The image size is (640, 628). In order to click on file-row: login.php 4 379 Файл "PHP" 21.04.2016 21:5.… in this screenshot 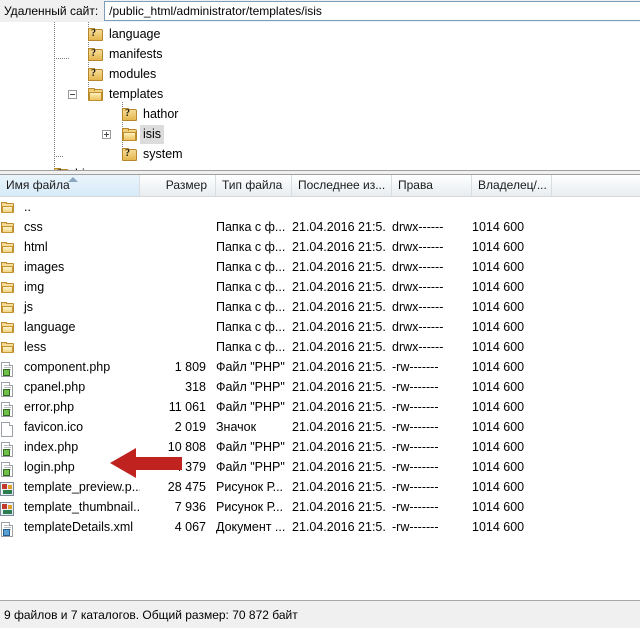, I will do `click(320, 467)`.